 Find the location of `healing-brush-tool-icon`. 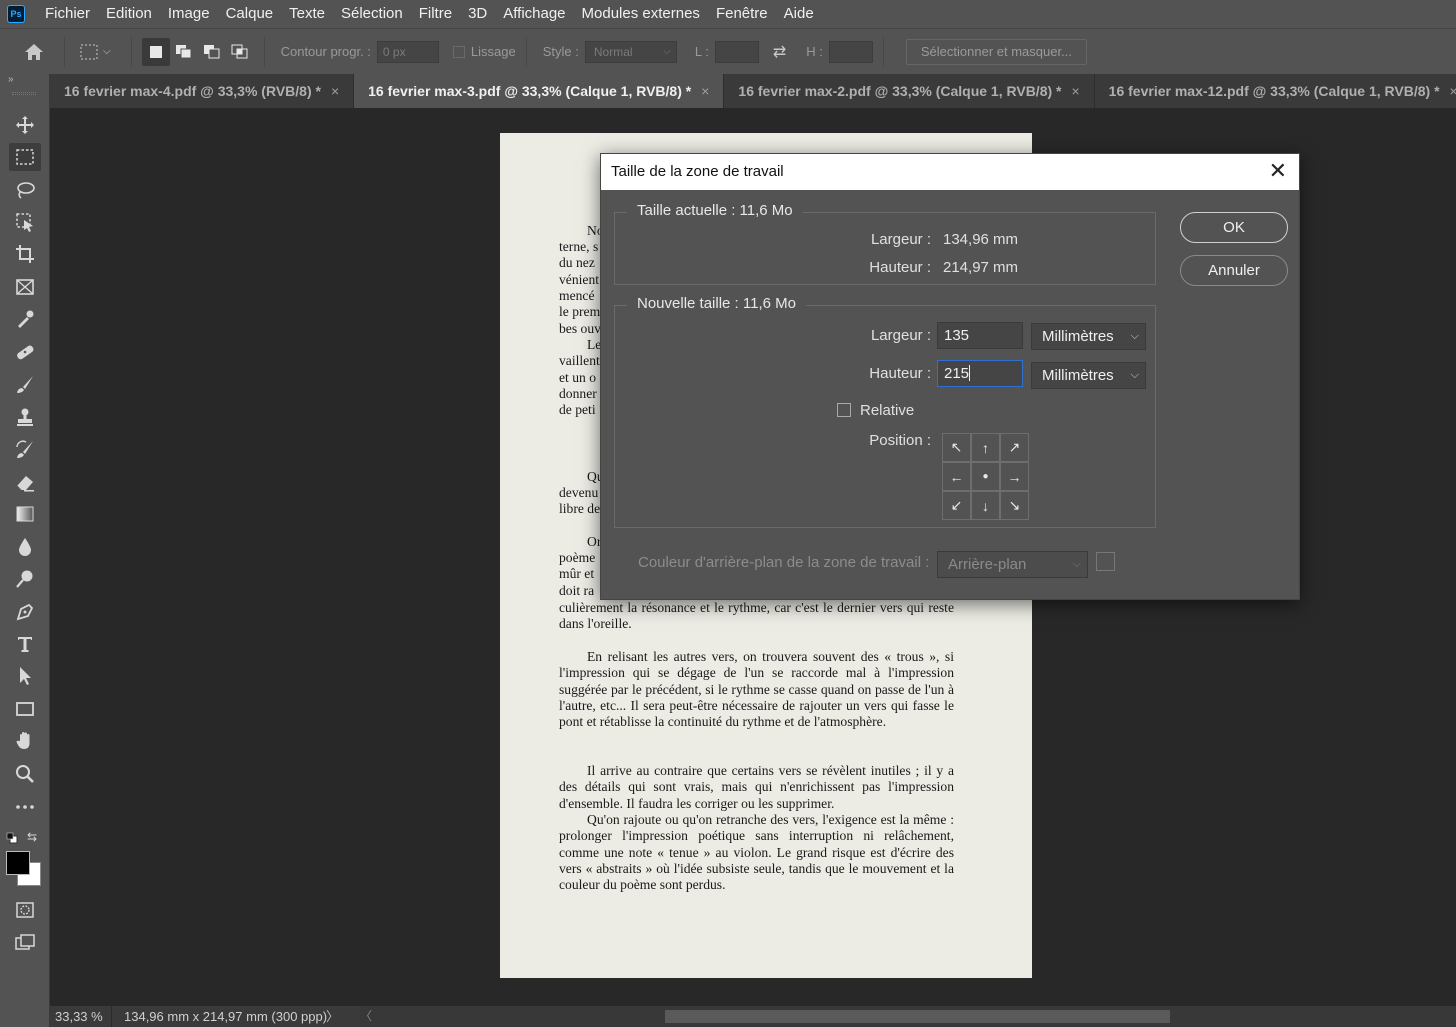

healing-brush-tool-icon is located at coordinates (25, 352).